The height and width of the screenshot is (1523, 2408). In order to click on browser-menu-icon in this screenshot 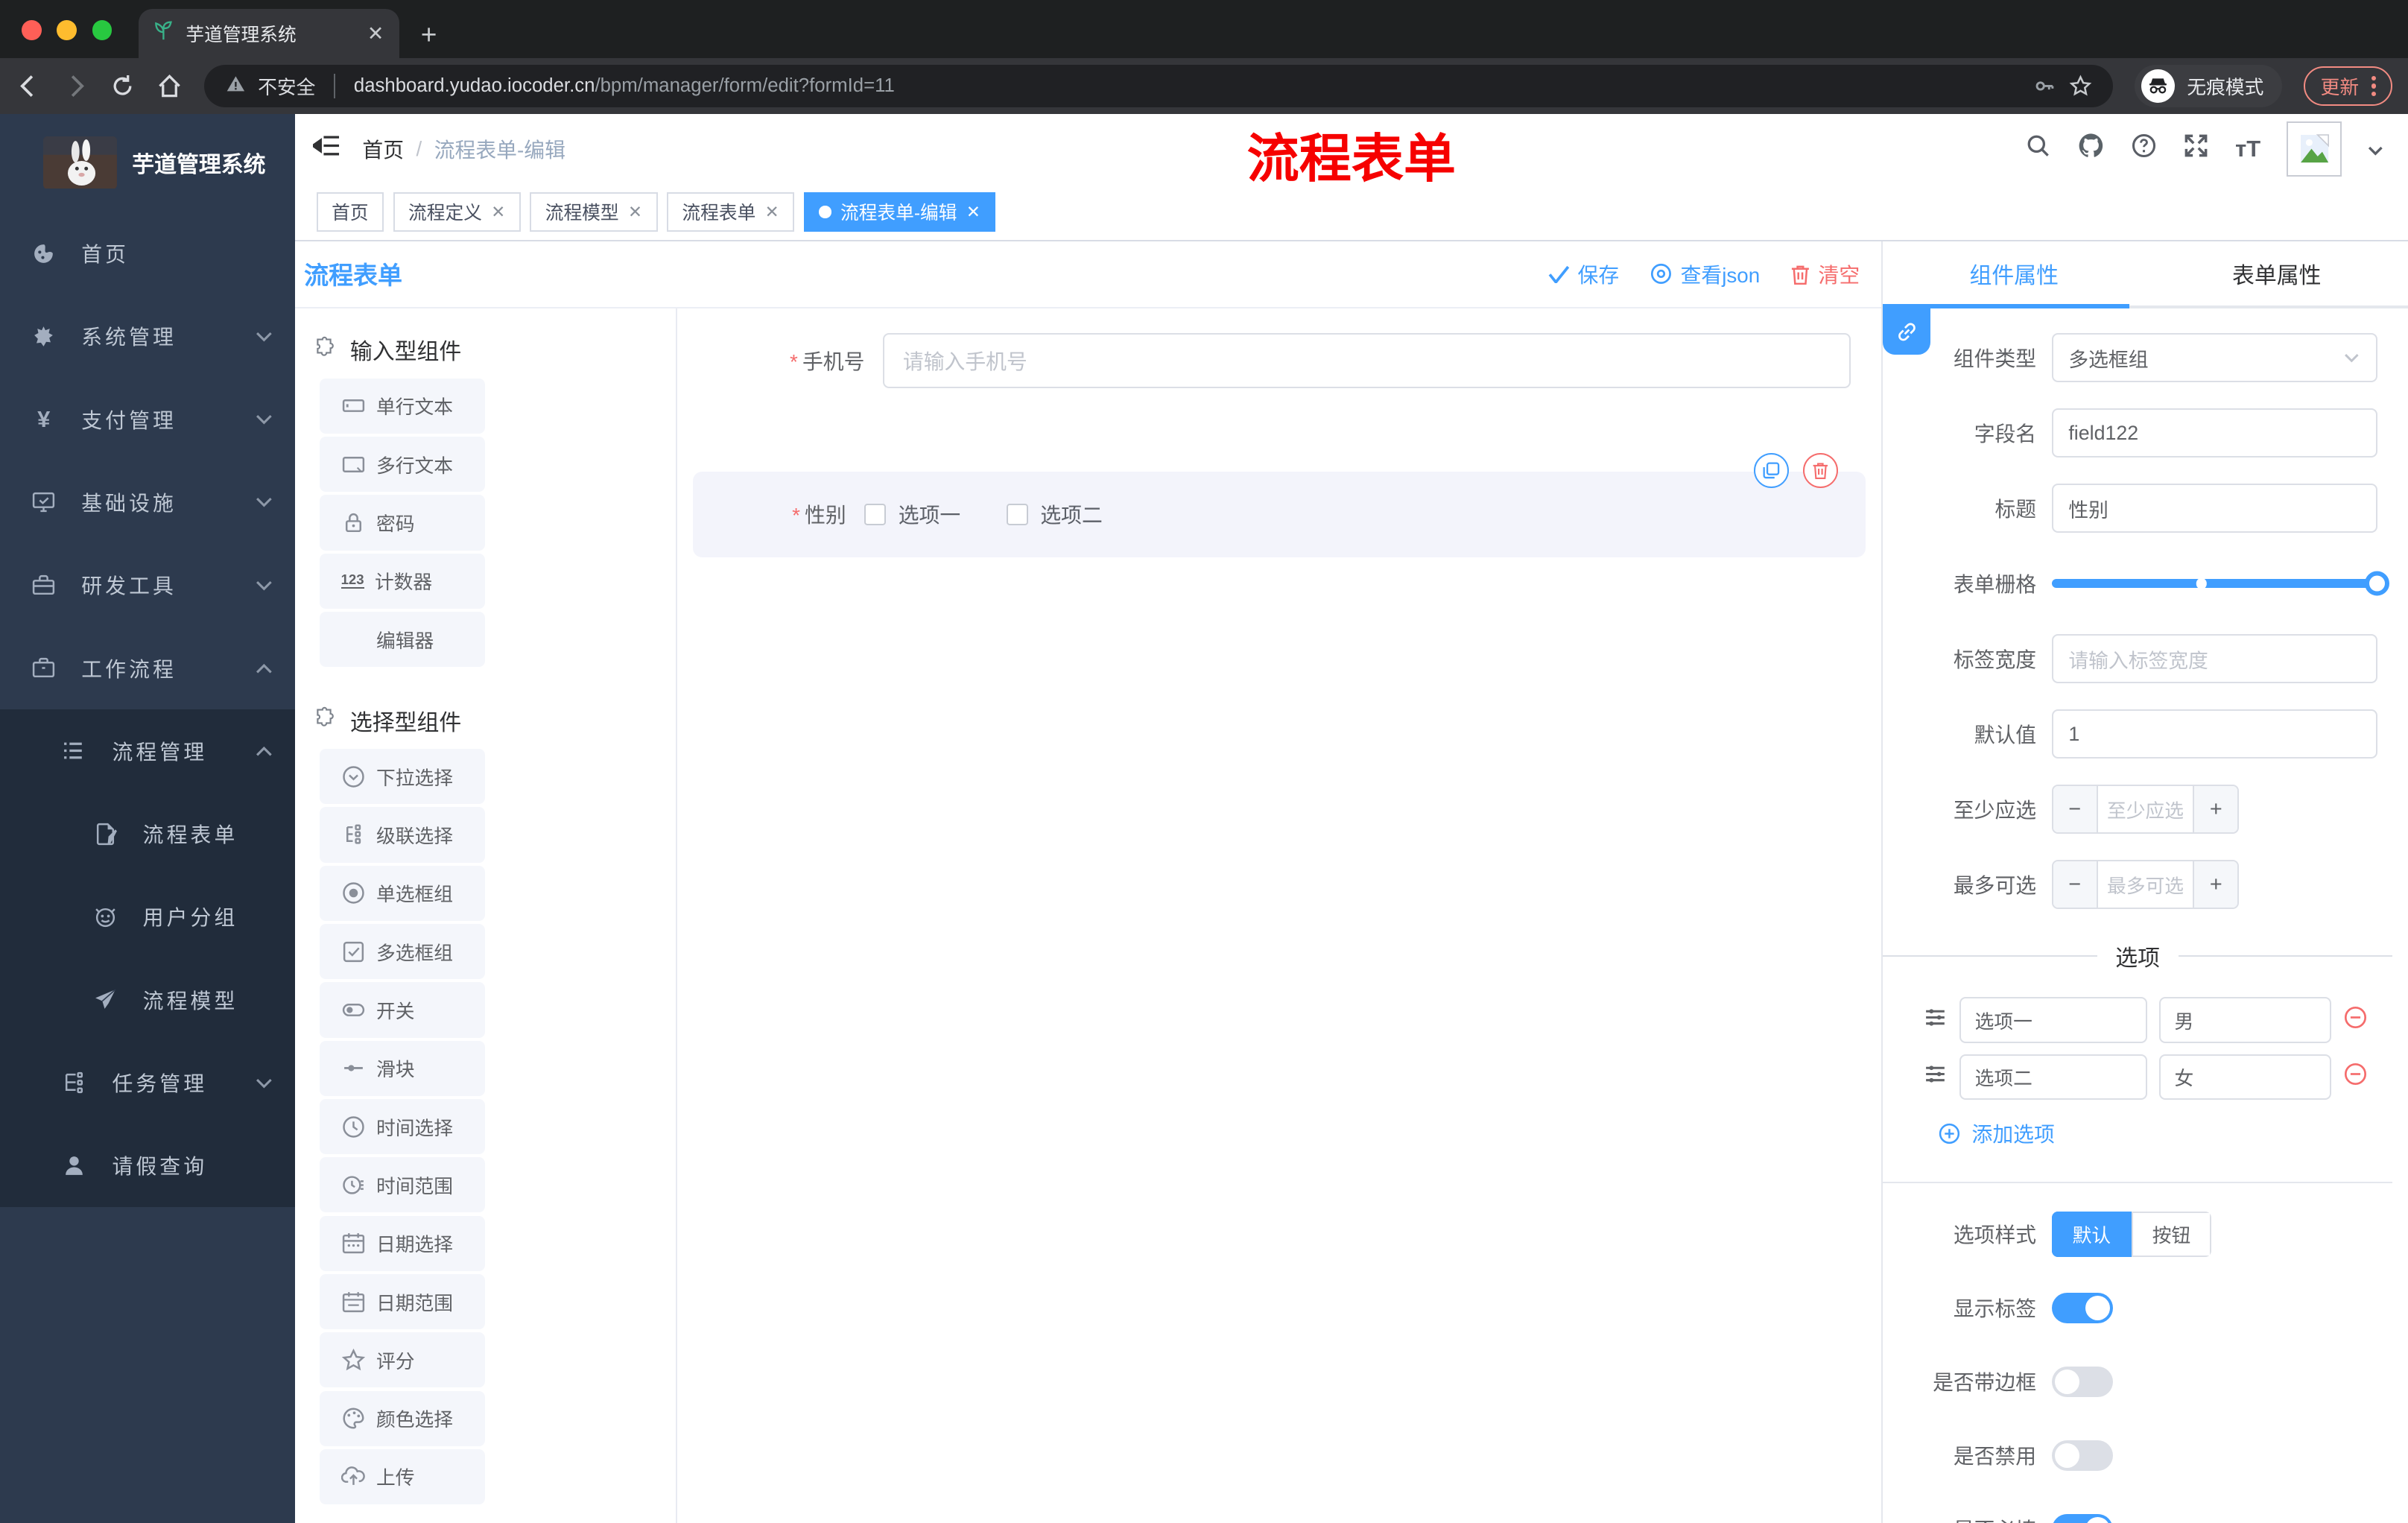, I will do `click(2373, 86)`.